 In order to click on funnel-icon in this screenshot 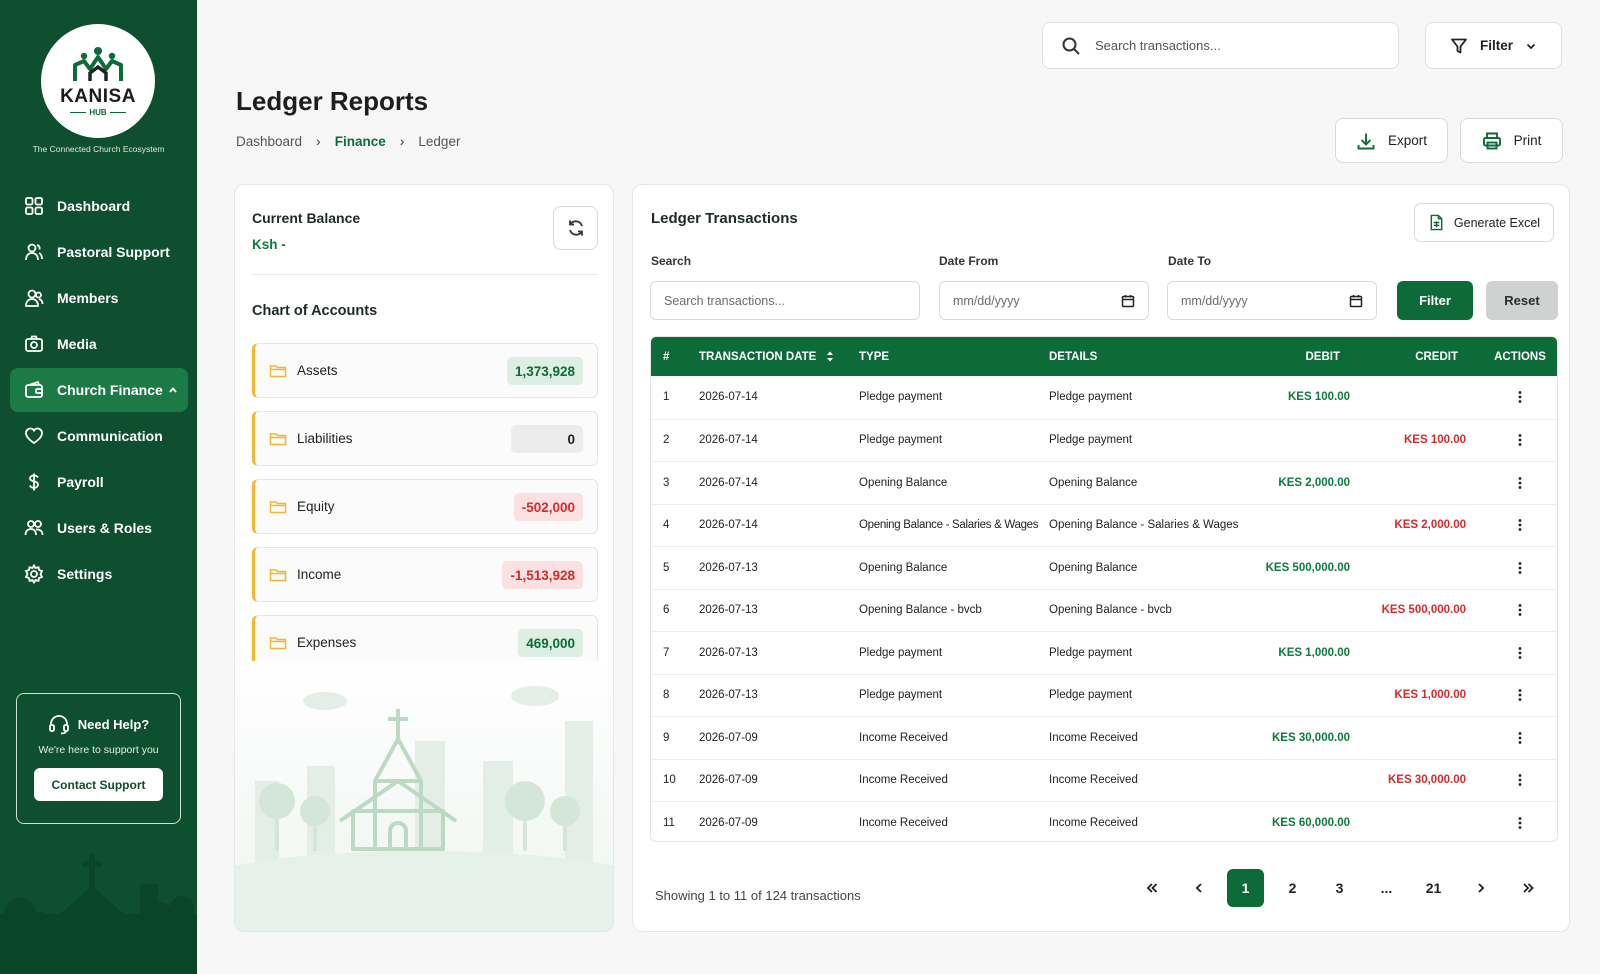, I will do `click(1459, 45)`.